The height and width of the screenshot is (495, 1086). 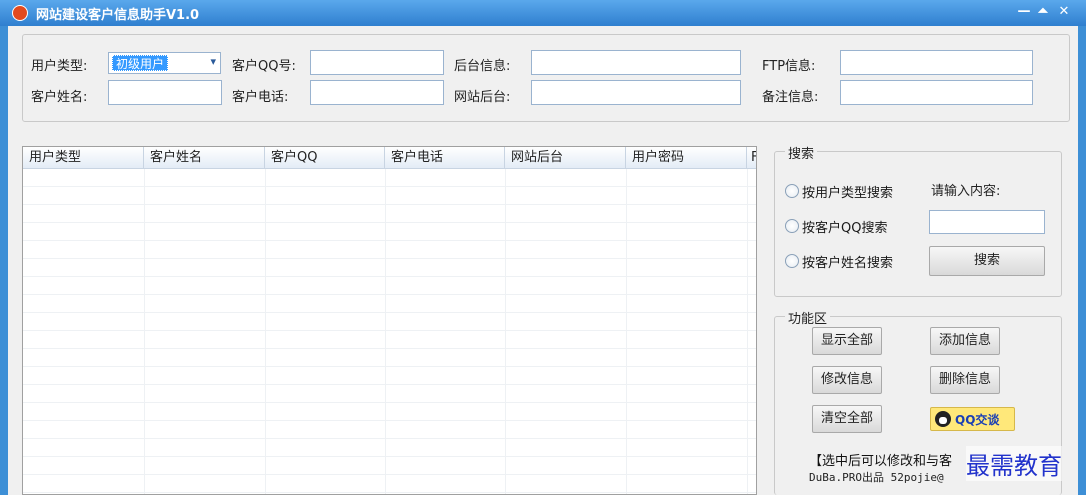 I want to click on search-legend: 搜索, so click(x=801, y=152).